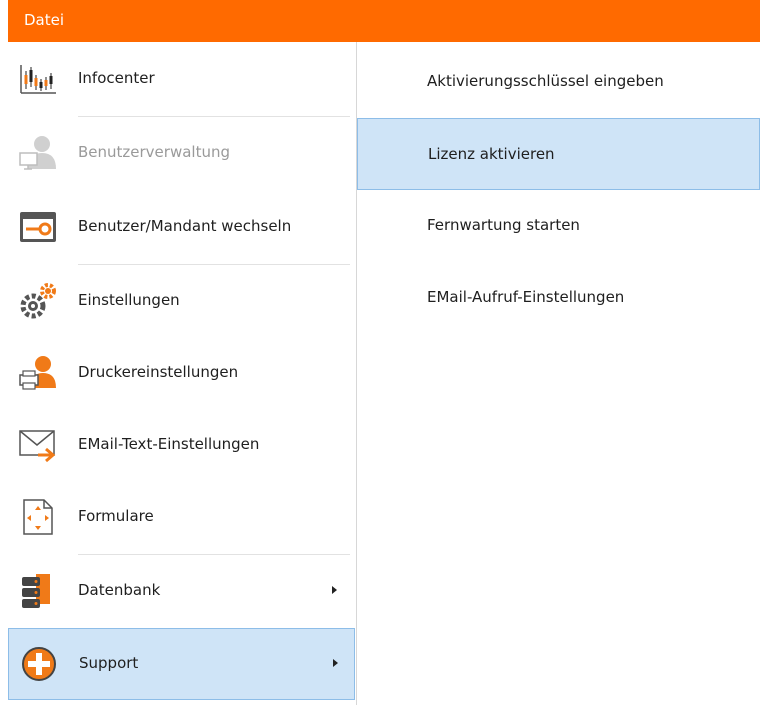  What do you see at coordinates (558, 154) in the screenshot?
I see `submenu-item-lizenz-aktivieren: Lizenz aktivieren` at bounding box center [558, 154].